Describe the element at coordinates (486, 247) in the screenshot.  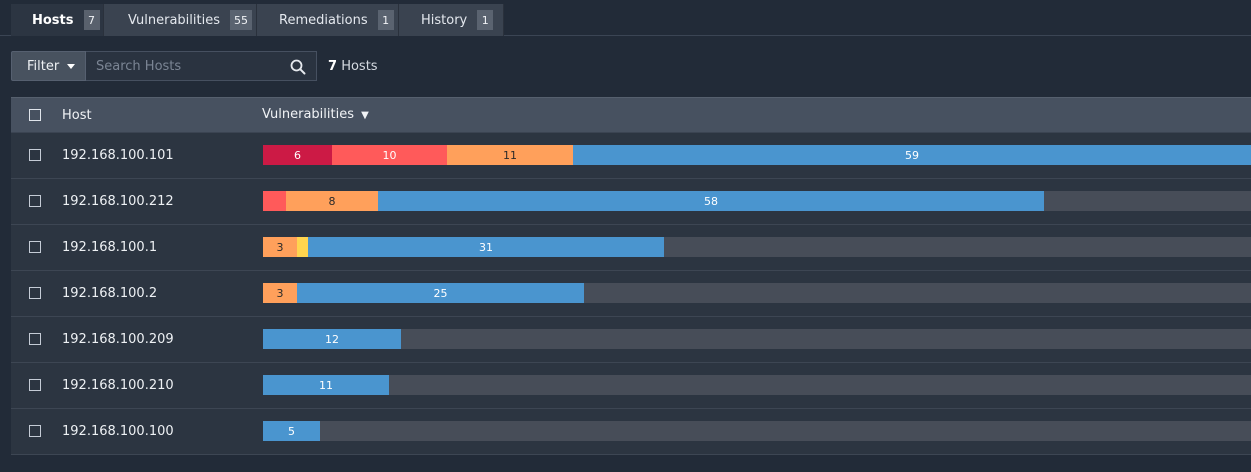
I see `severity-segment-info: 31` at that location.